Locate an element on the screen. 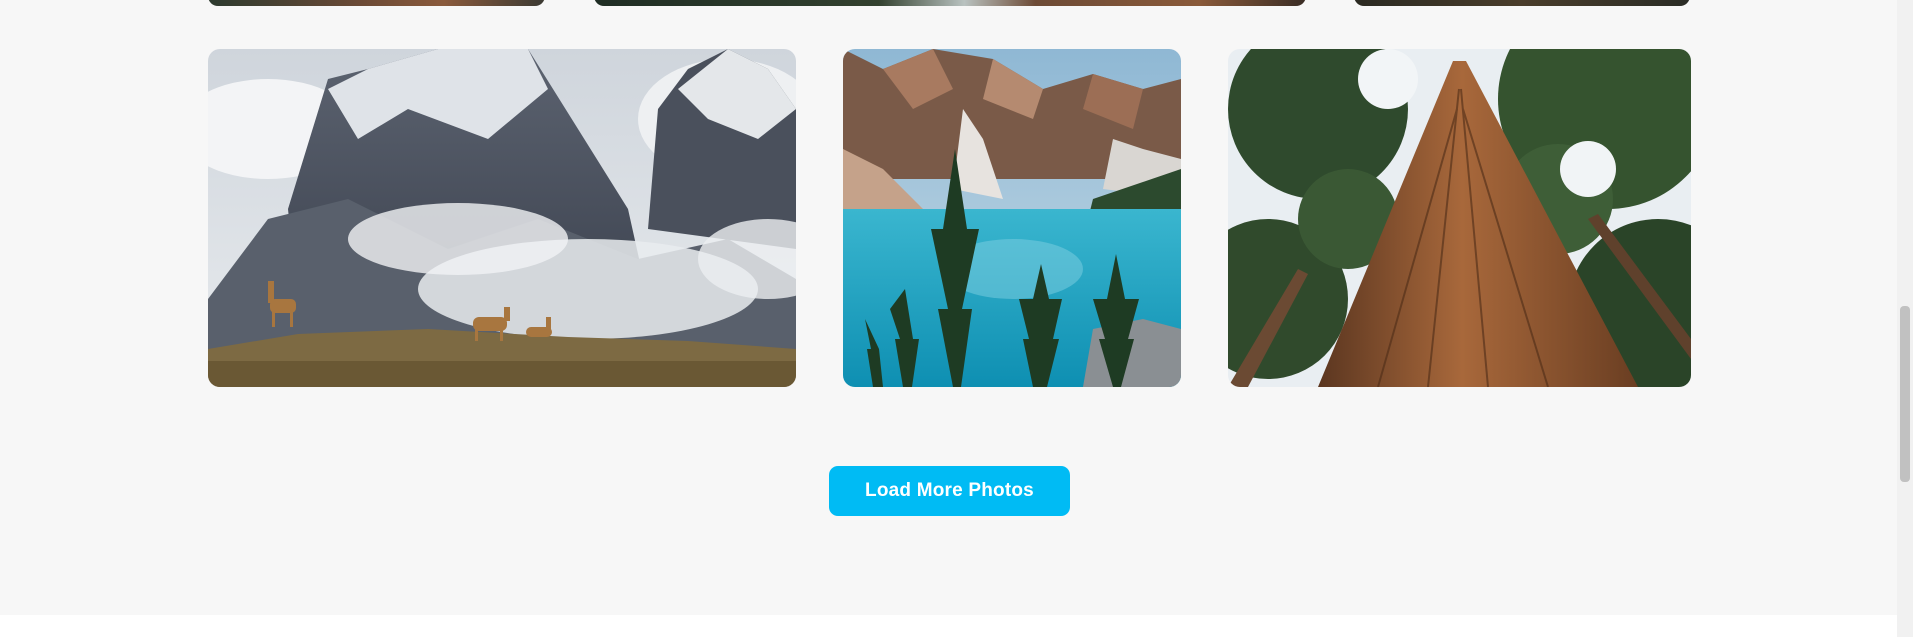 The width and height of the screenshot is (1913, 637). vertical-scrollbar is located at coordinates (1905, 318).